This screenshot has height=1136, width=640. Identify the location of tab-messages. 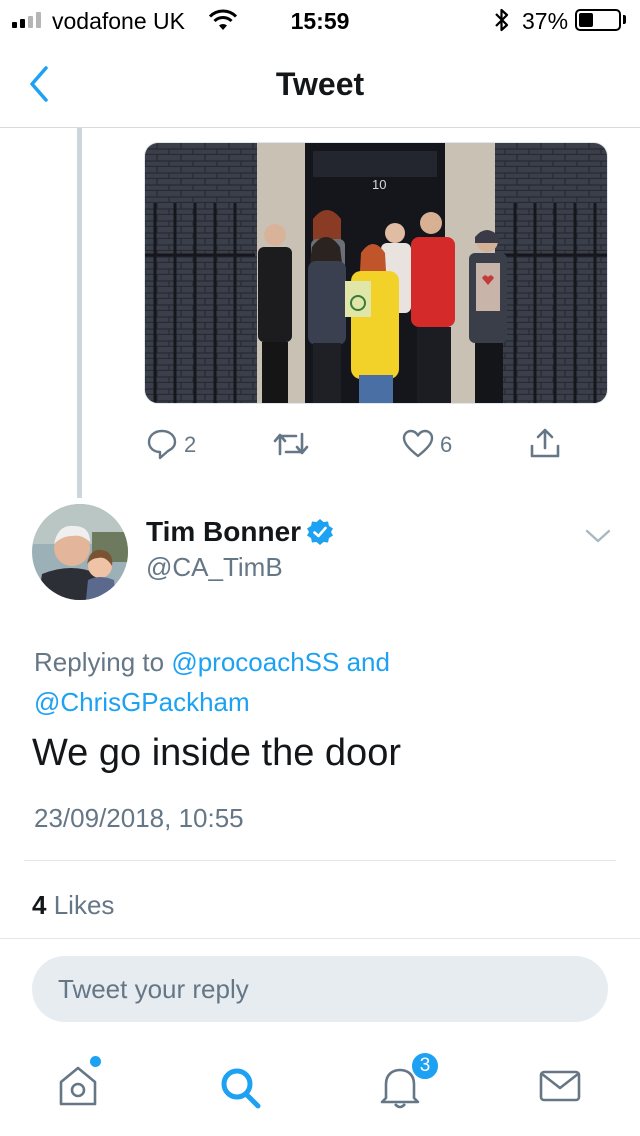
(564, 1088).